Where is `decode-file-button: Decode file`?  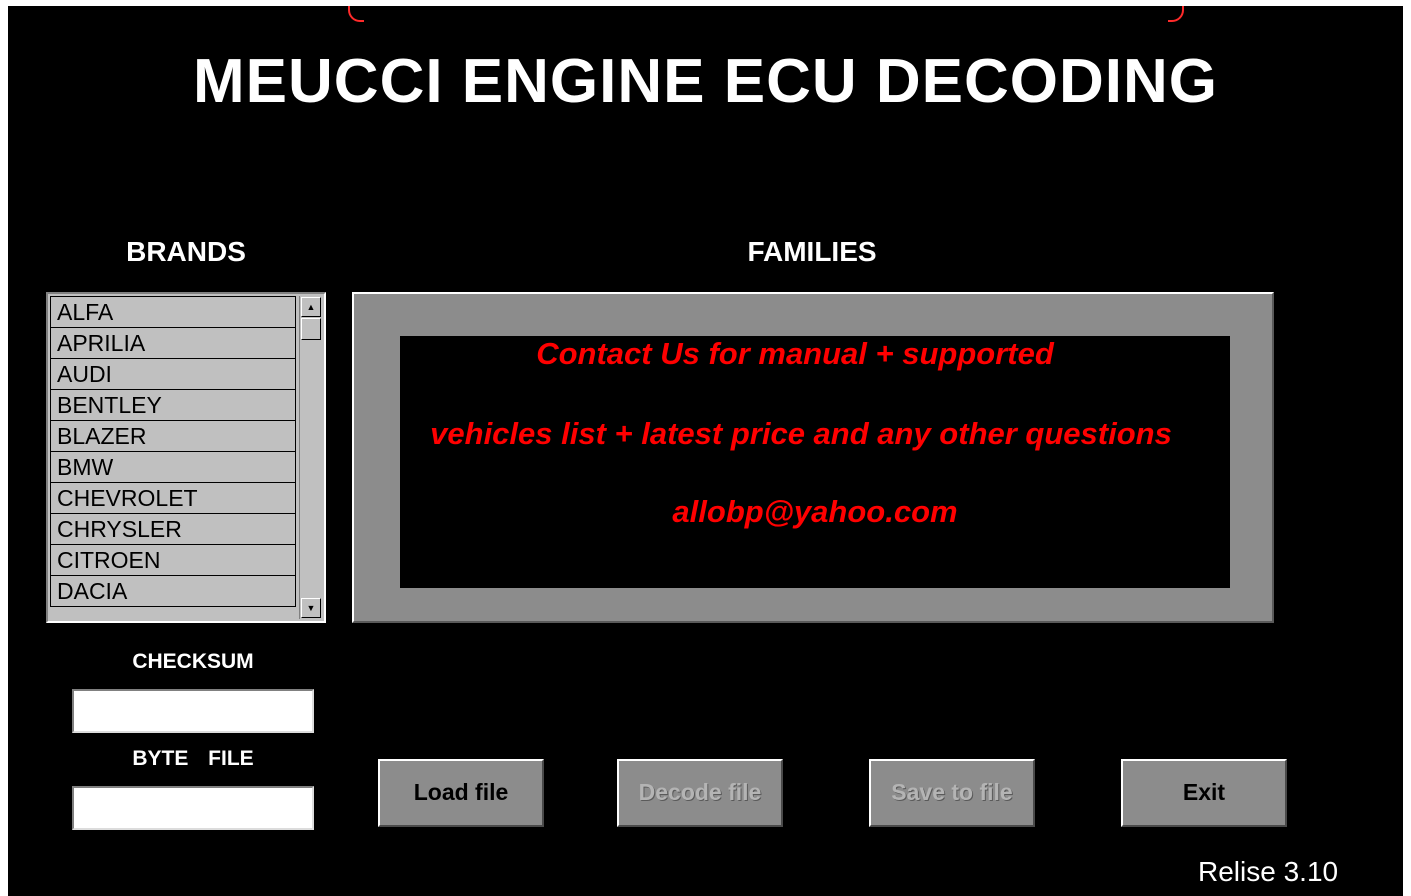 decode-file-button: Decode file is located at coordinates (700, 793).